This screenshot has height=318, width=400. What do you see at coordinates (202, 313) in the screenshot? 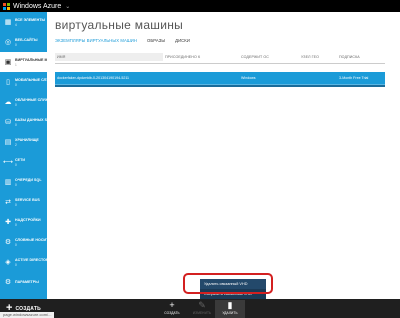
I see `edit-disk-label: ИЗМЕНИТЬ` at bounding box center [202, 313].